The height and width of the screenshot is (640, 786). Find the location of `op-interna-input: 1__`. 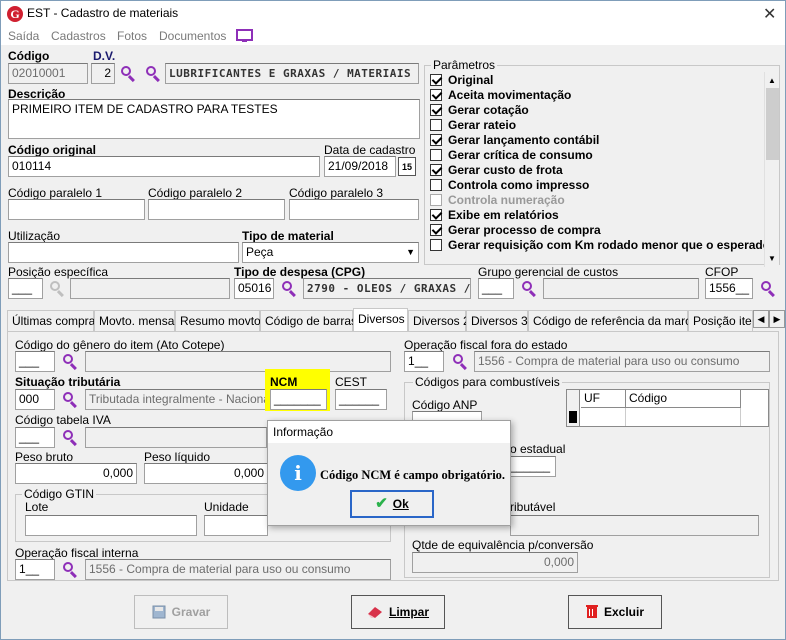

op-interna-input: 1__ is located at coordinates (35, 569).